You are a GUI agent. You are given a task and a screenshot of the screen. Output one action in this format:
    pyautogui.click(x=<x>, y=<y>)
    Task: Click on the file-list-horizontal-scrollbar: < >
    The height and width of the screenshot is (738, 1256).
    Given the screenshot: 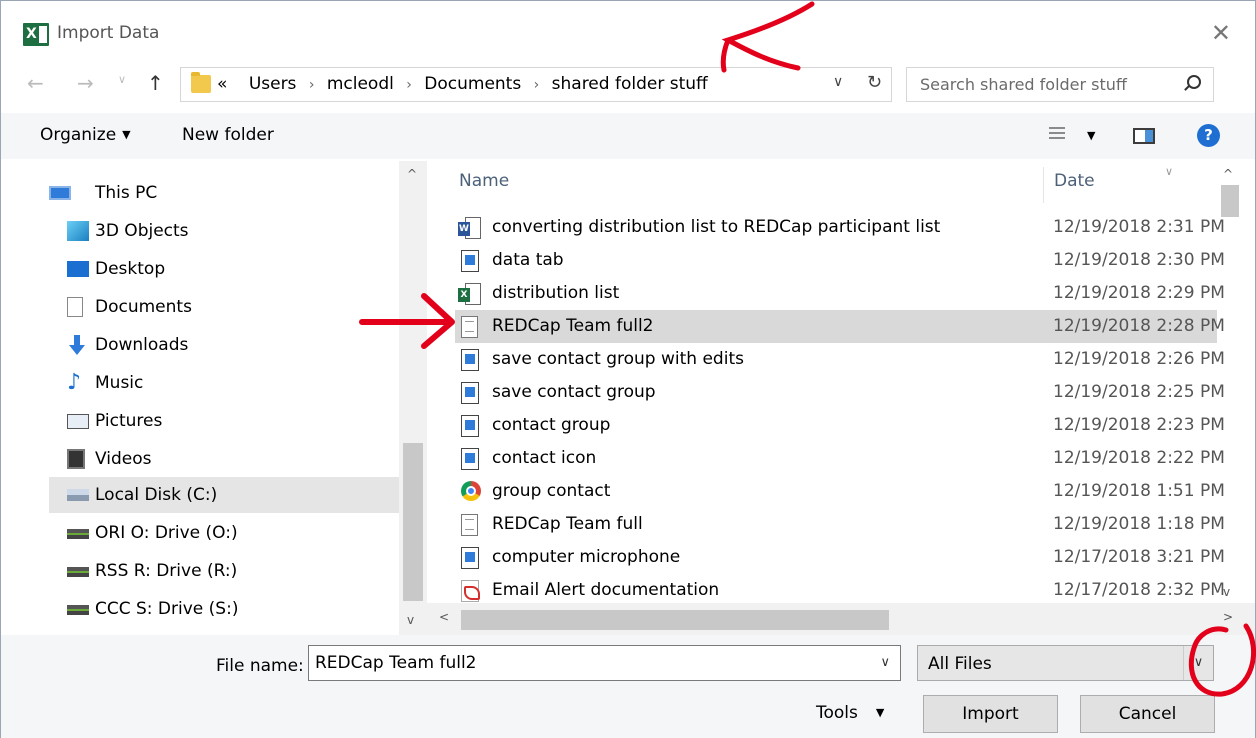 What is the action you would take?
    pyautogui.click(x=841, y=619)
    